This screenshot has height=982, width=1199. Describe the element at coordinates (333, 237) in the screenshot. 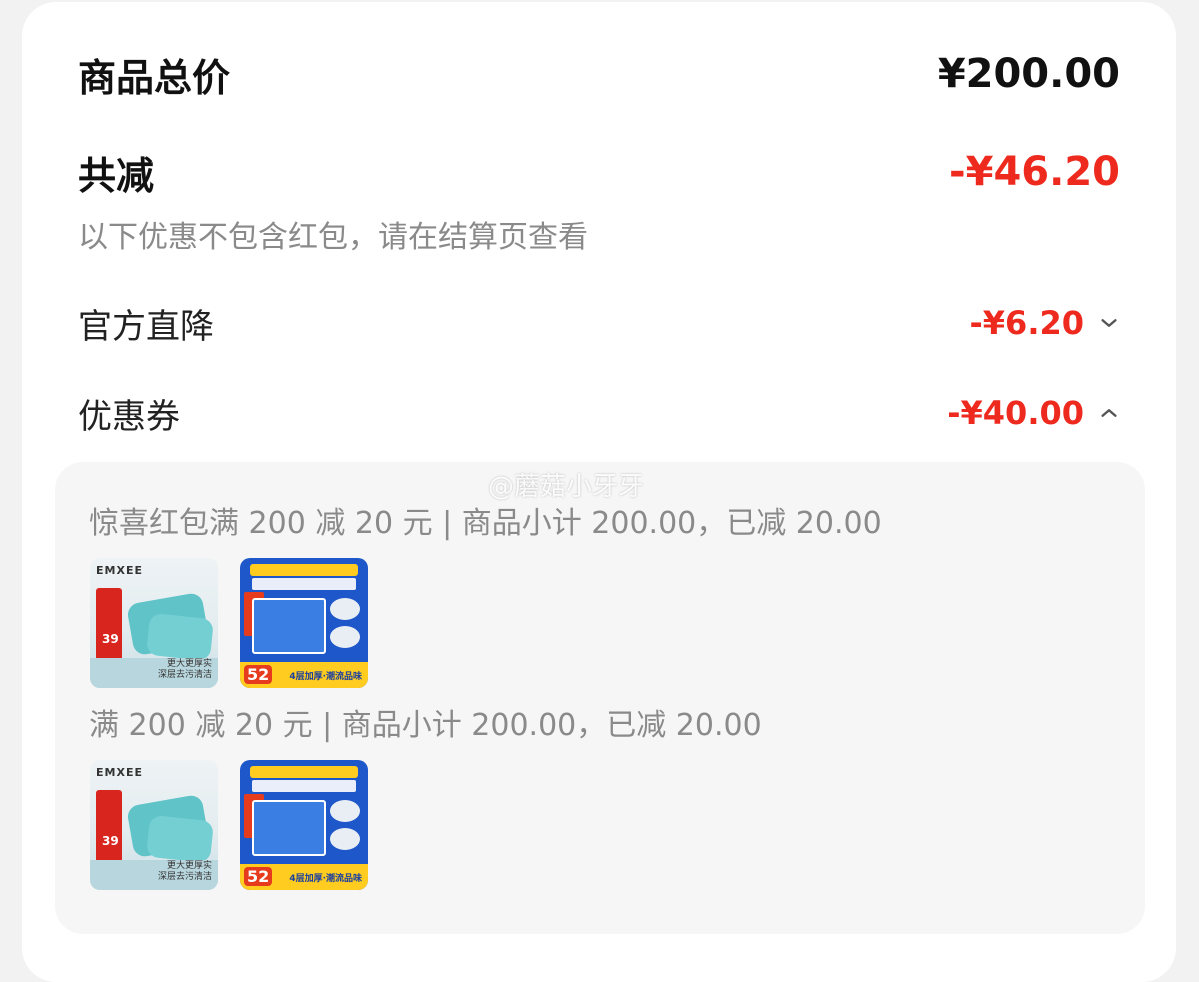

I see `reduce-note: 以下优惠不包含红包，请在结算页查看` at that location.